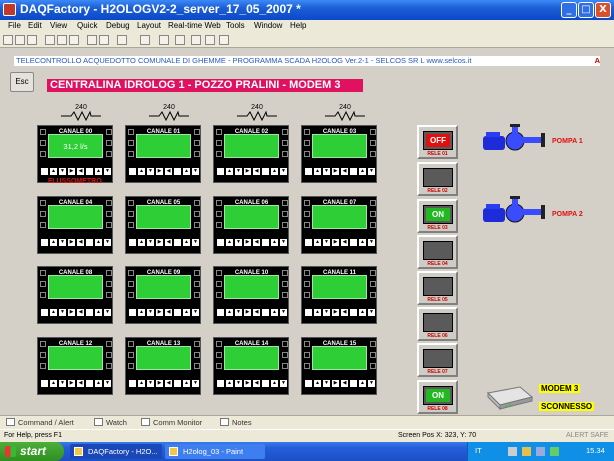 Image resolution: width=614 pixels, height=461 pixels. I want to click on save-icon, so click(32, 40).